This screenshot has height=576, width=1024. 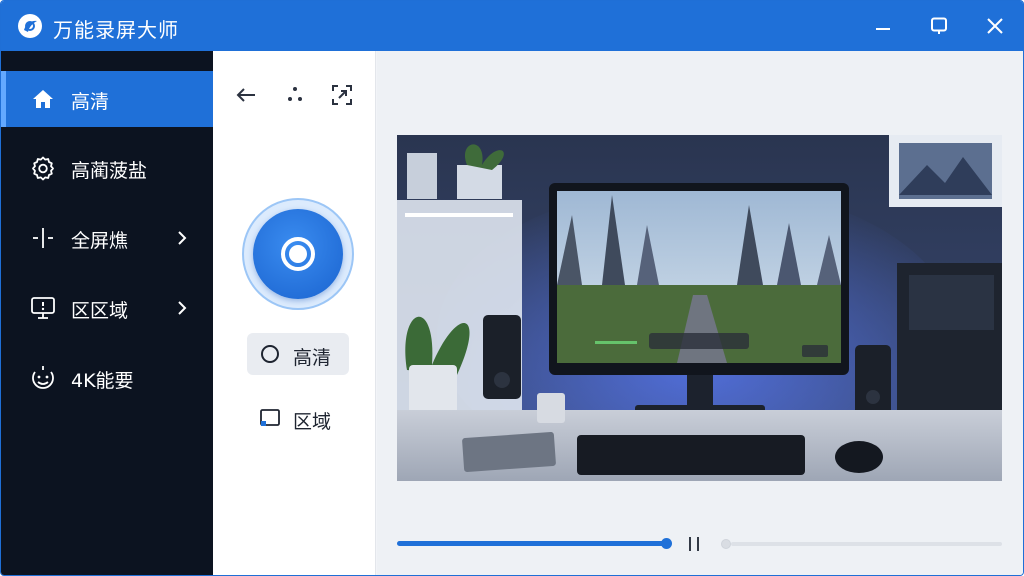 What do you see at coordinates (116, 30) in the screenshot?
I see `app-title: 万能录屏大师` at bounding box center [116, 30].